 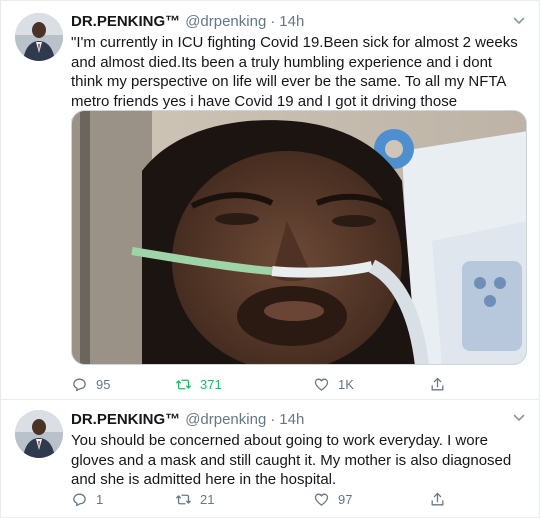 What do you see at coordinates (90, 384) in the screenshot?
I see `reply-button: 95` at bounding box center [90, 384].